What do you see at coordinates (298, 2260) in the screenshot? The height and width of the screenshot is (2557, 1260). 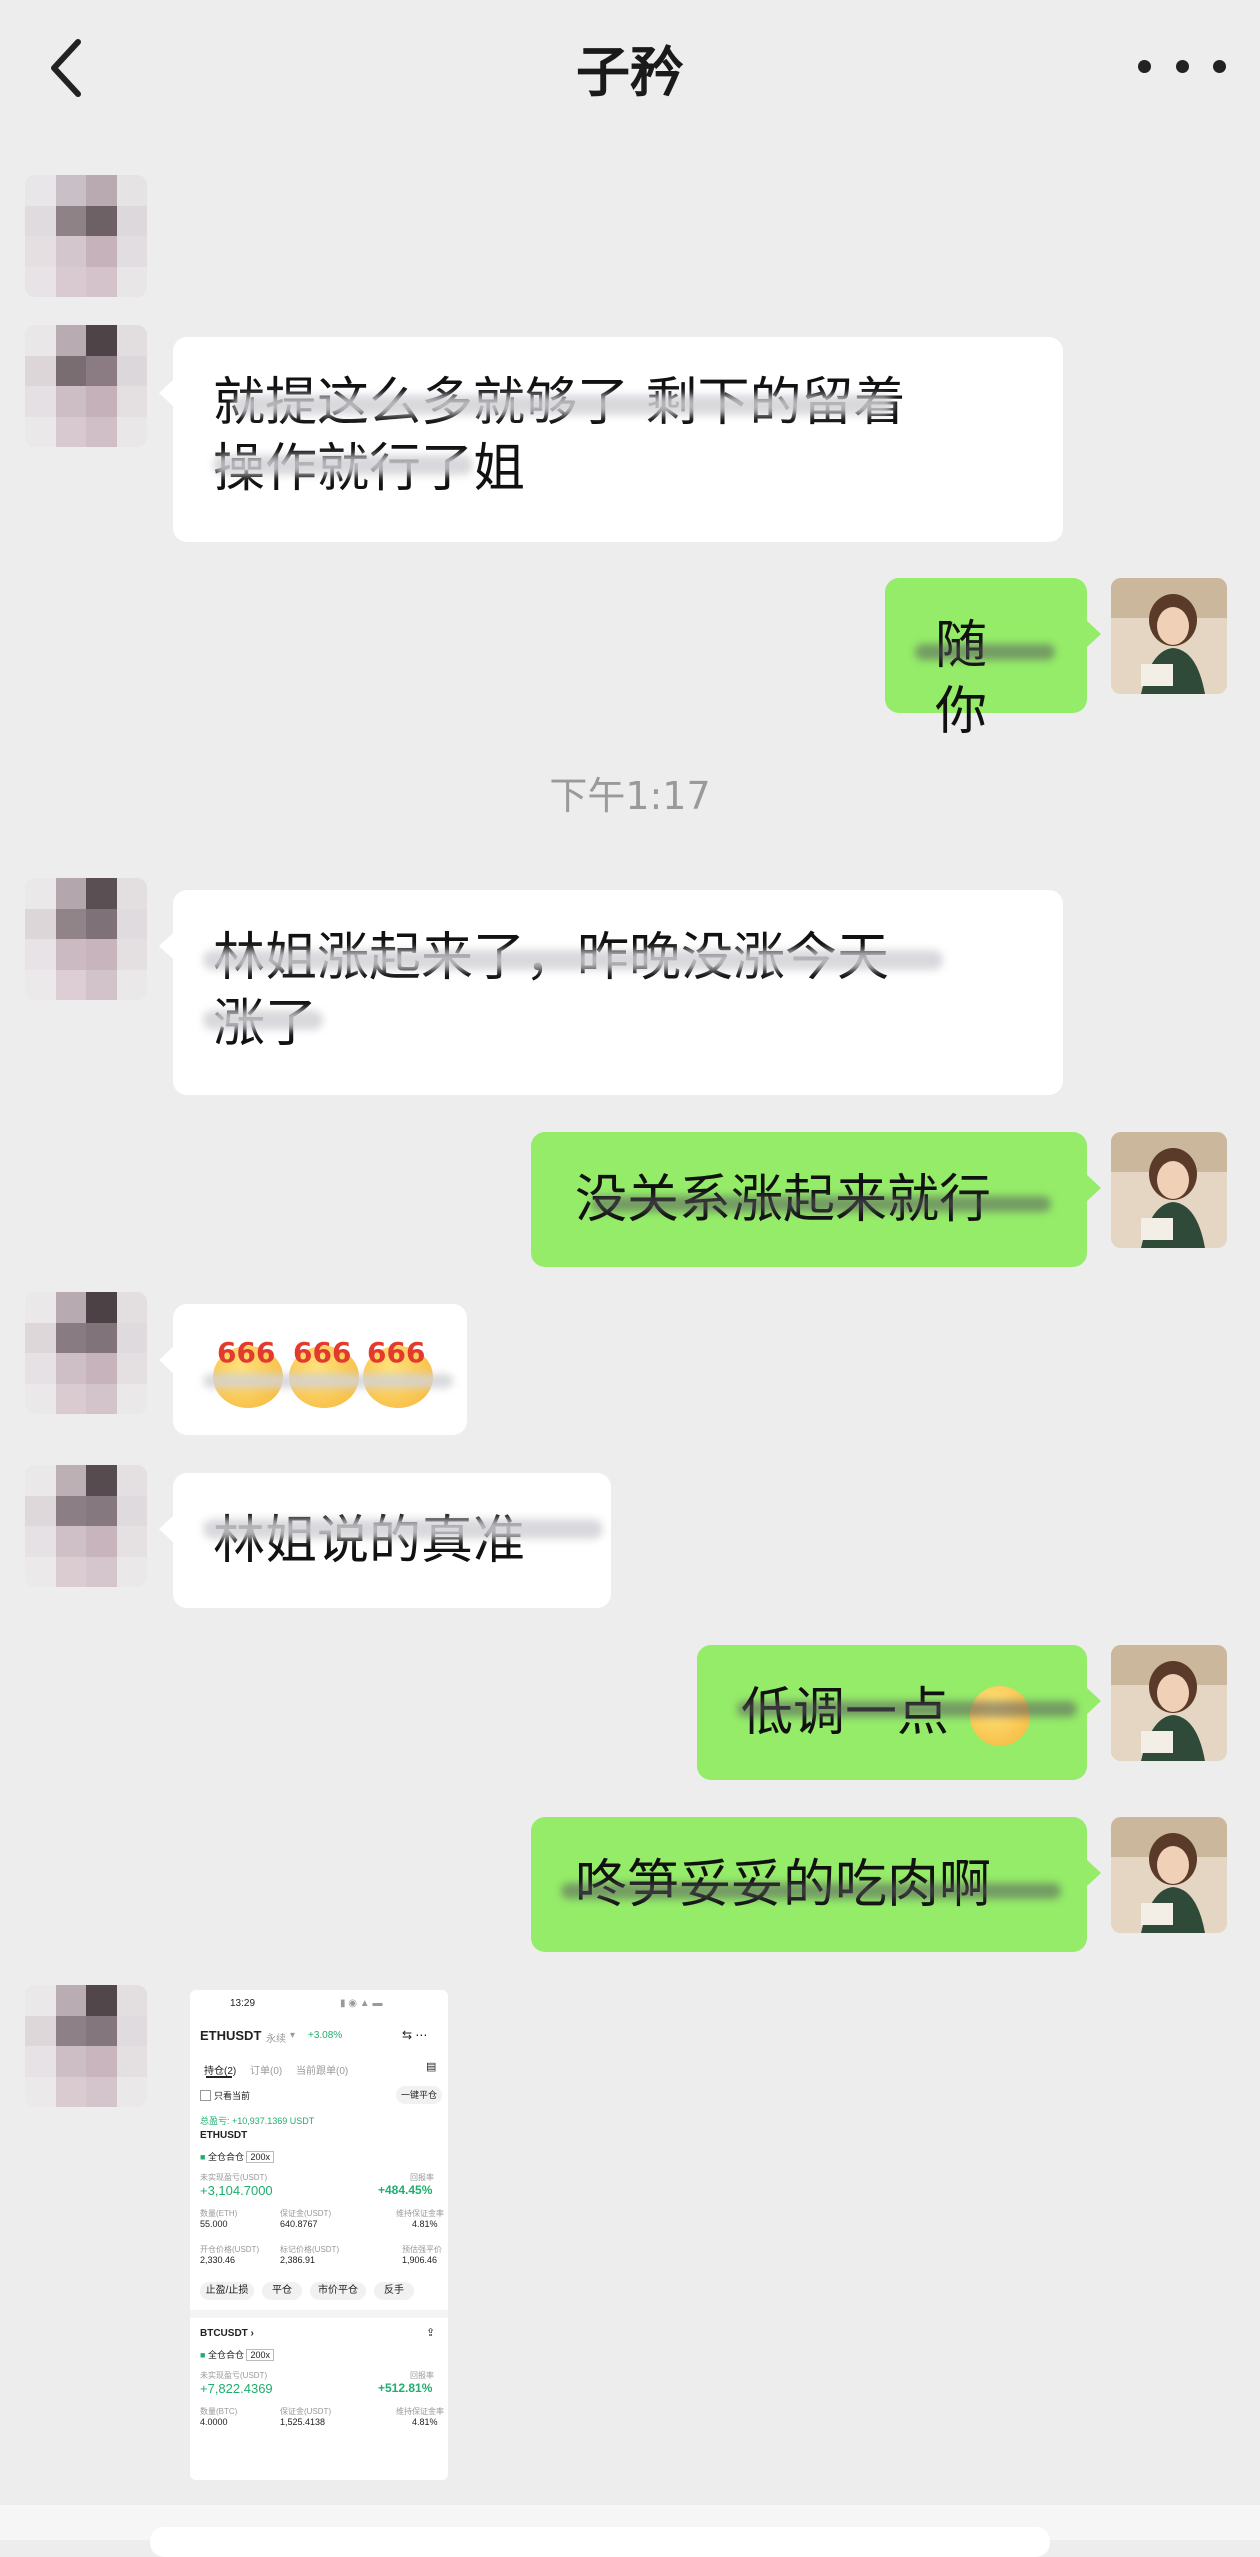 I see `thumb-pos1-mark: 2,386.91` at bounding box center [298, 2260].